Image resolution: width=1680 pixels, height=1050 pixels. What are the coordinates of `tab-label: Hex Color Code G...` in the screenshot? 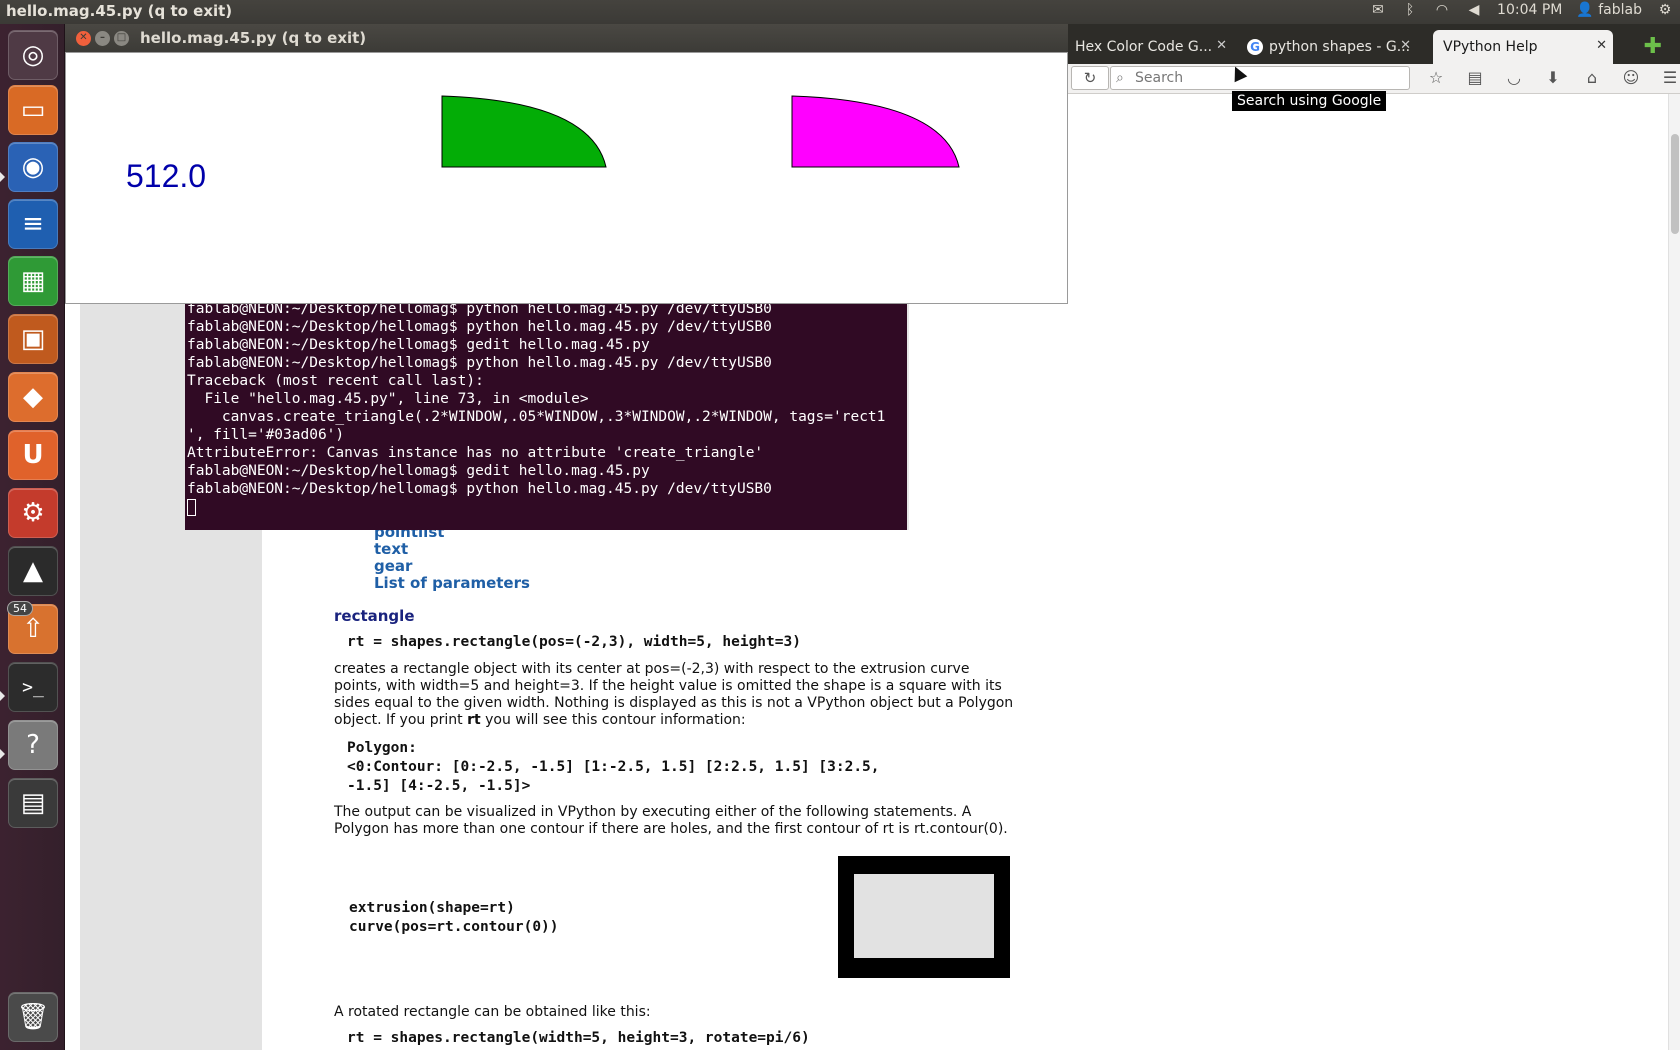 It's located at (1144, 47).